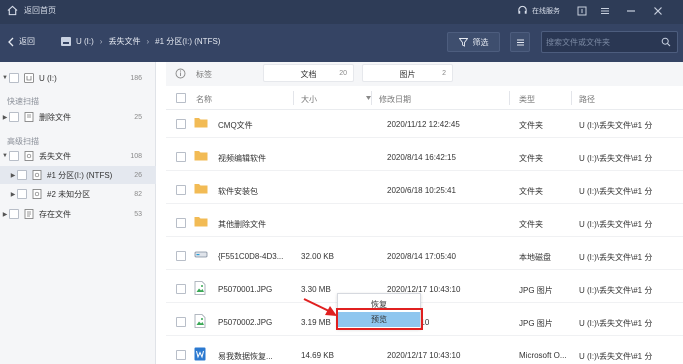 The image size is (683, 364). I want to click on file-path: U (I:)\丢失文件\#1 分, so click(616, 158).